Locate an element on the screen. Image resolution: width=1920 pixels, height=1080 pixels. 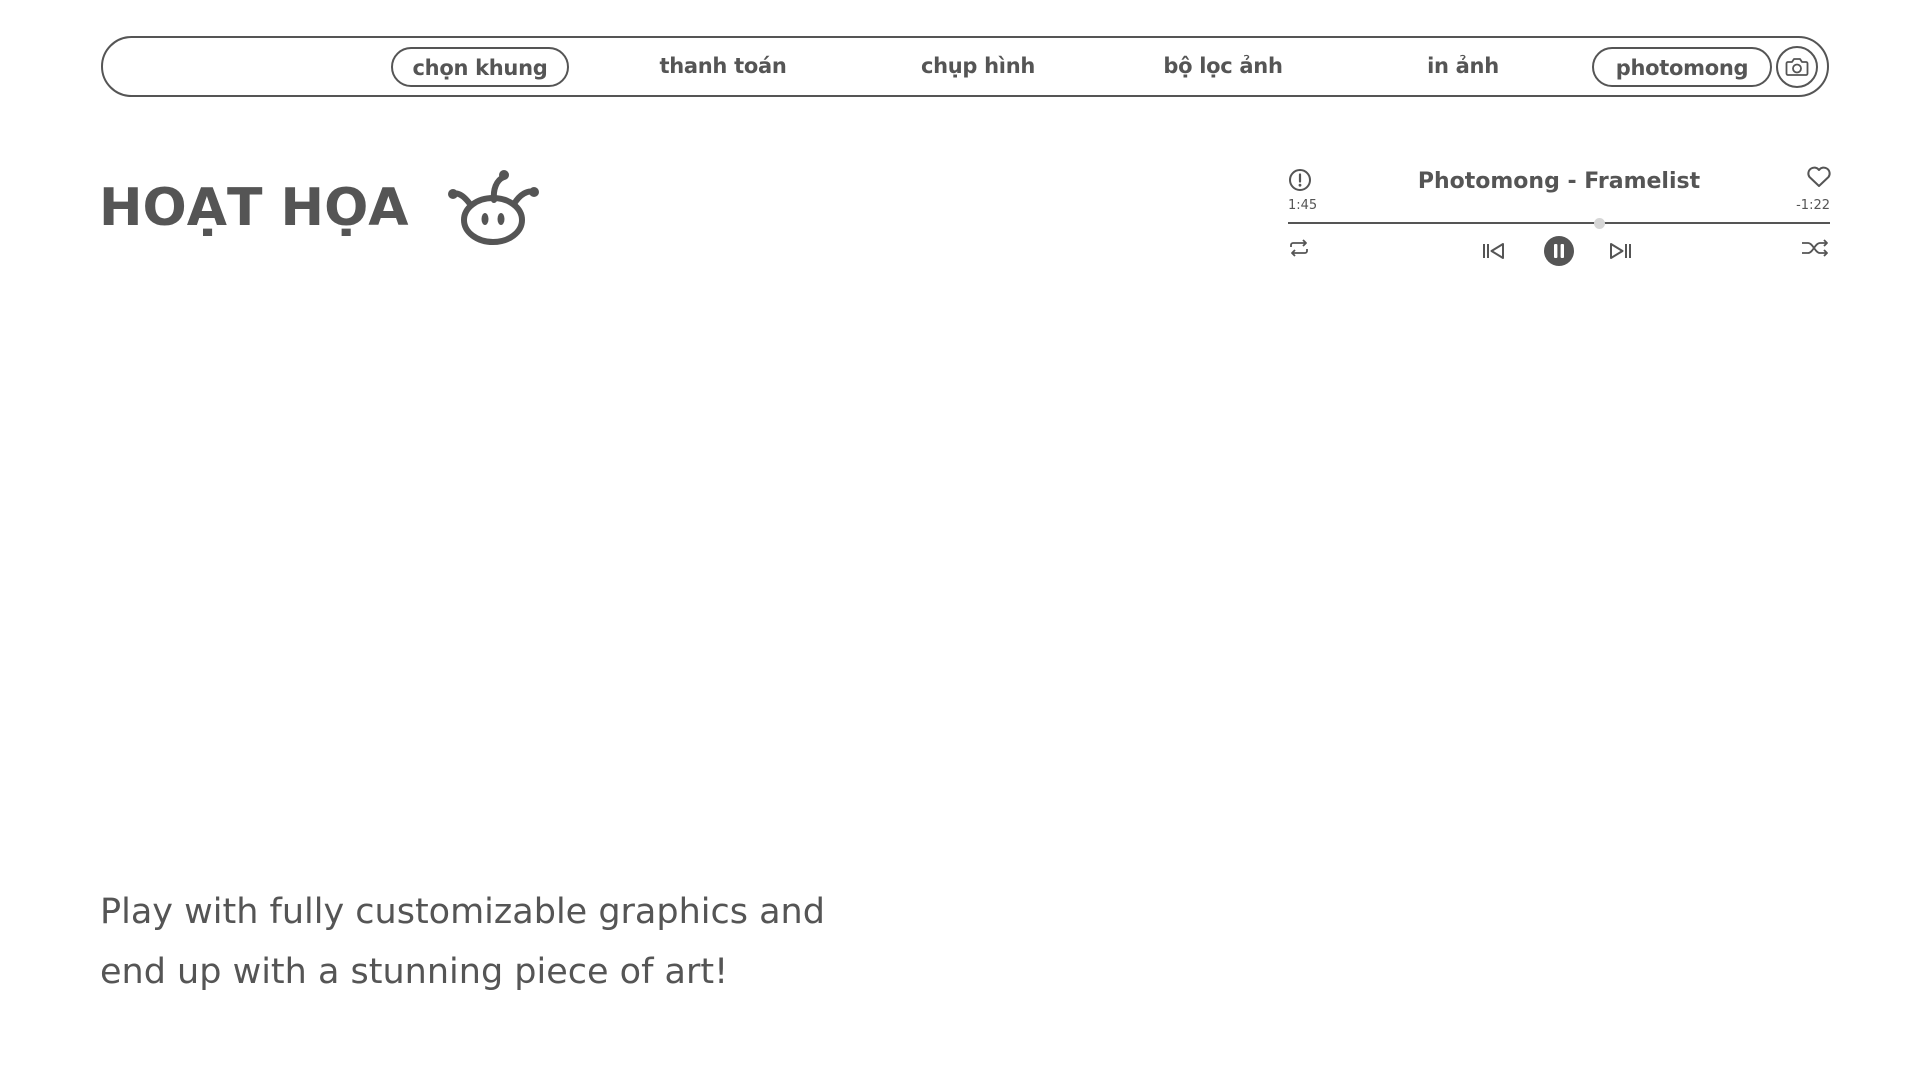
logo-text: HOẠT HỌA is located at coordinates (254, 208).